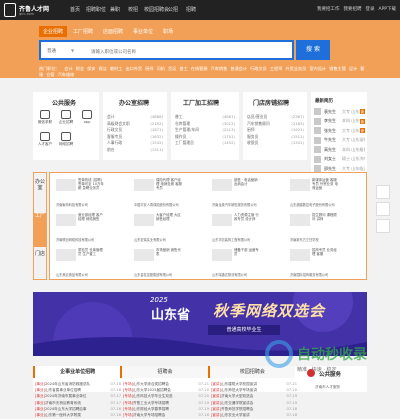  What do you see at coordinates (314, 227) in the screenshot?
I see `company-card: 招生顾问 课程顾问 讲师 济南新东方烹饪学校` at bounding box center [314, 227].